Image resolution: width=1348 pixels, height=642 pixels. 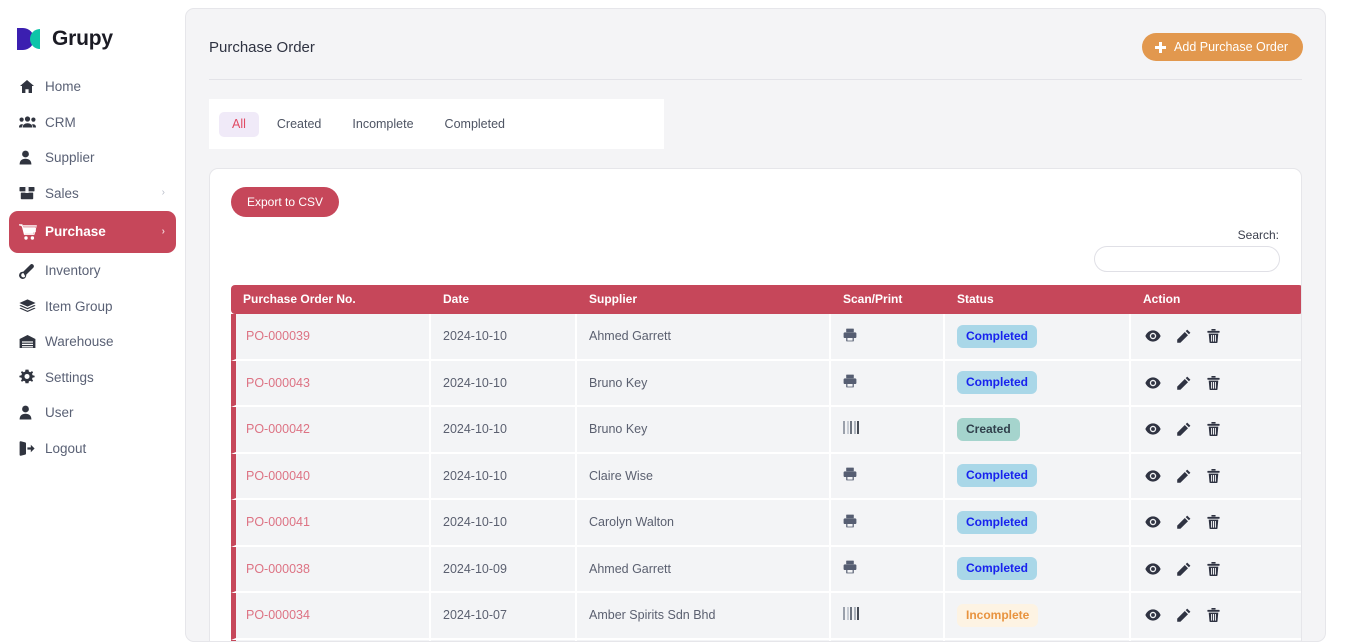 I want to click on cell-po-number: PO-000034, so click(x=331, y=616).